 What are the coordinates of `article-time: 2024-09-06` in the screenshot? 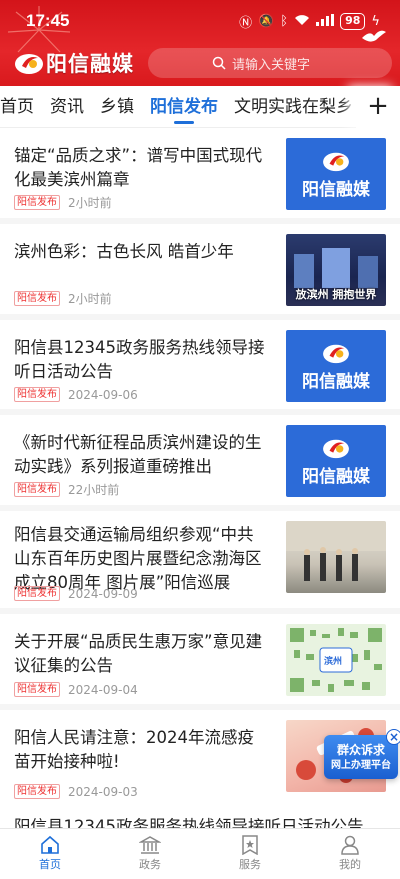 It's located at (103, 394).